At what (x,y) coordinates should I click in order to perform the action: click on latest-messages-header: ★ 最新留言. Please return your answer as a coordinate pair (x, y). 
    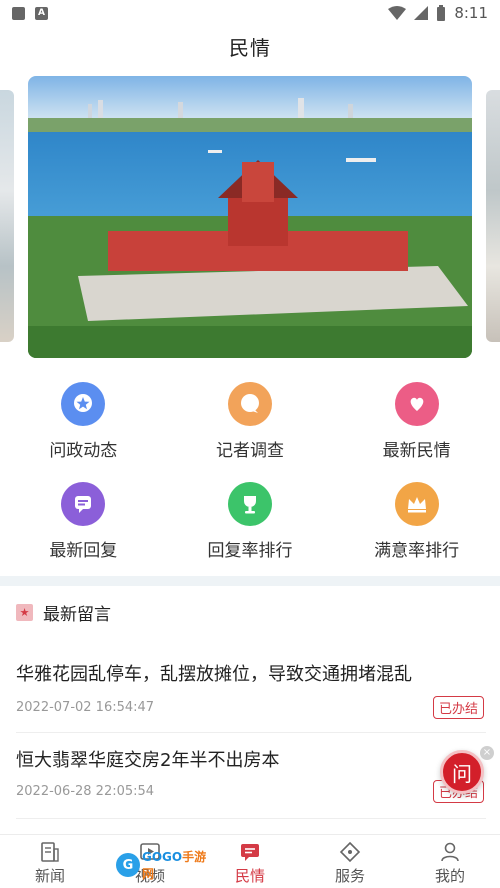
    Looking at the image, I should click on (63, 612).